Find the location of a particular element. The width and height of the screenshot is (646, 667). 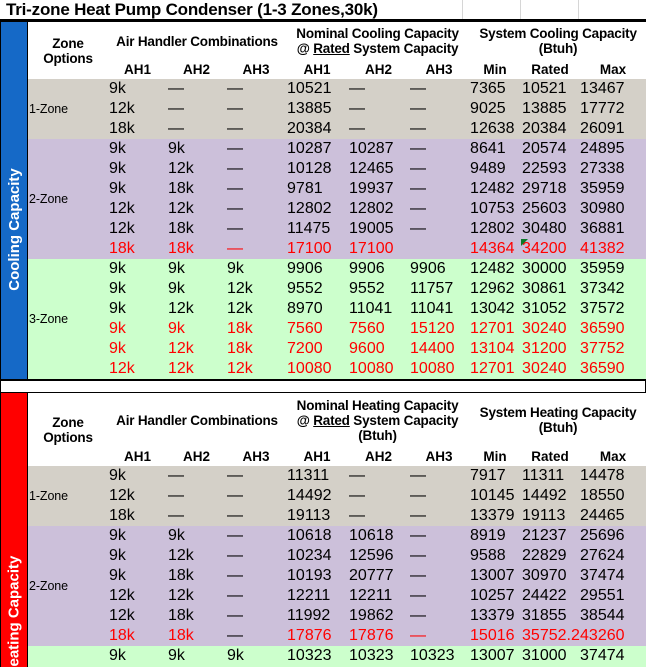

data-cell: 13042 is located at coordinates (495, 309).